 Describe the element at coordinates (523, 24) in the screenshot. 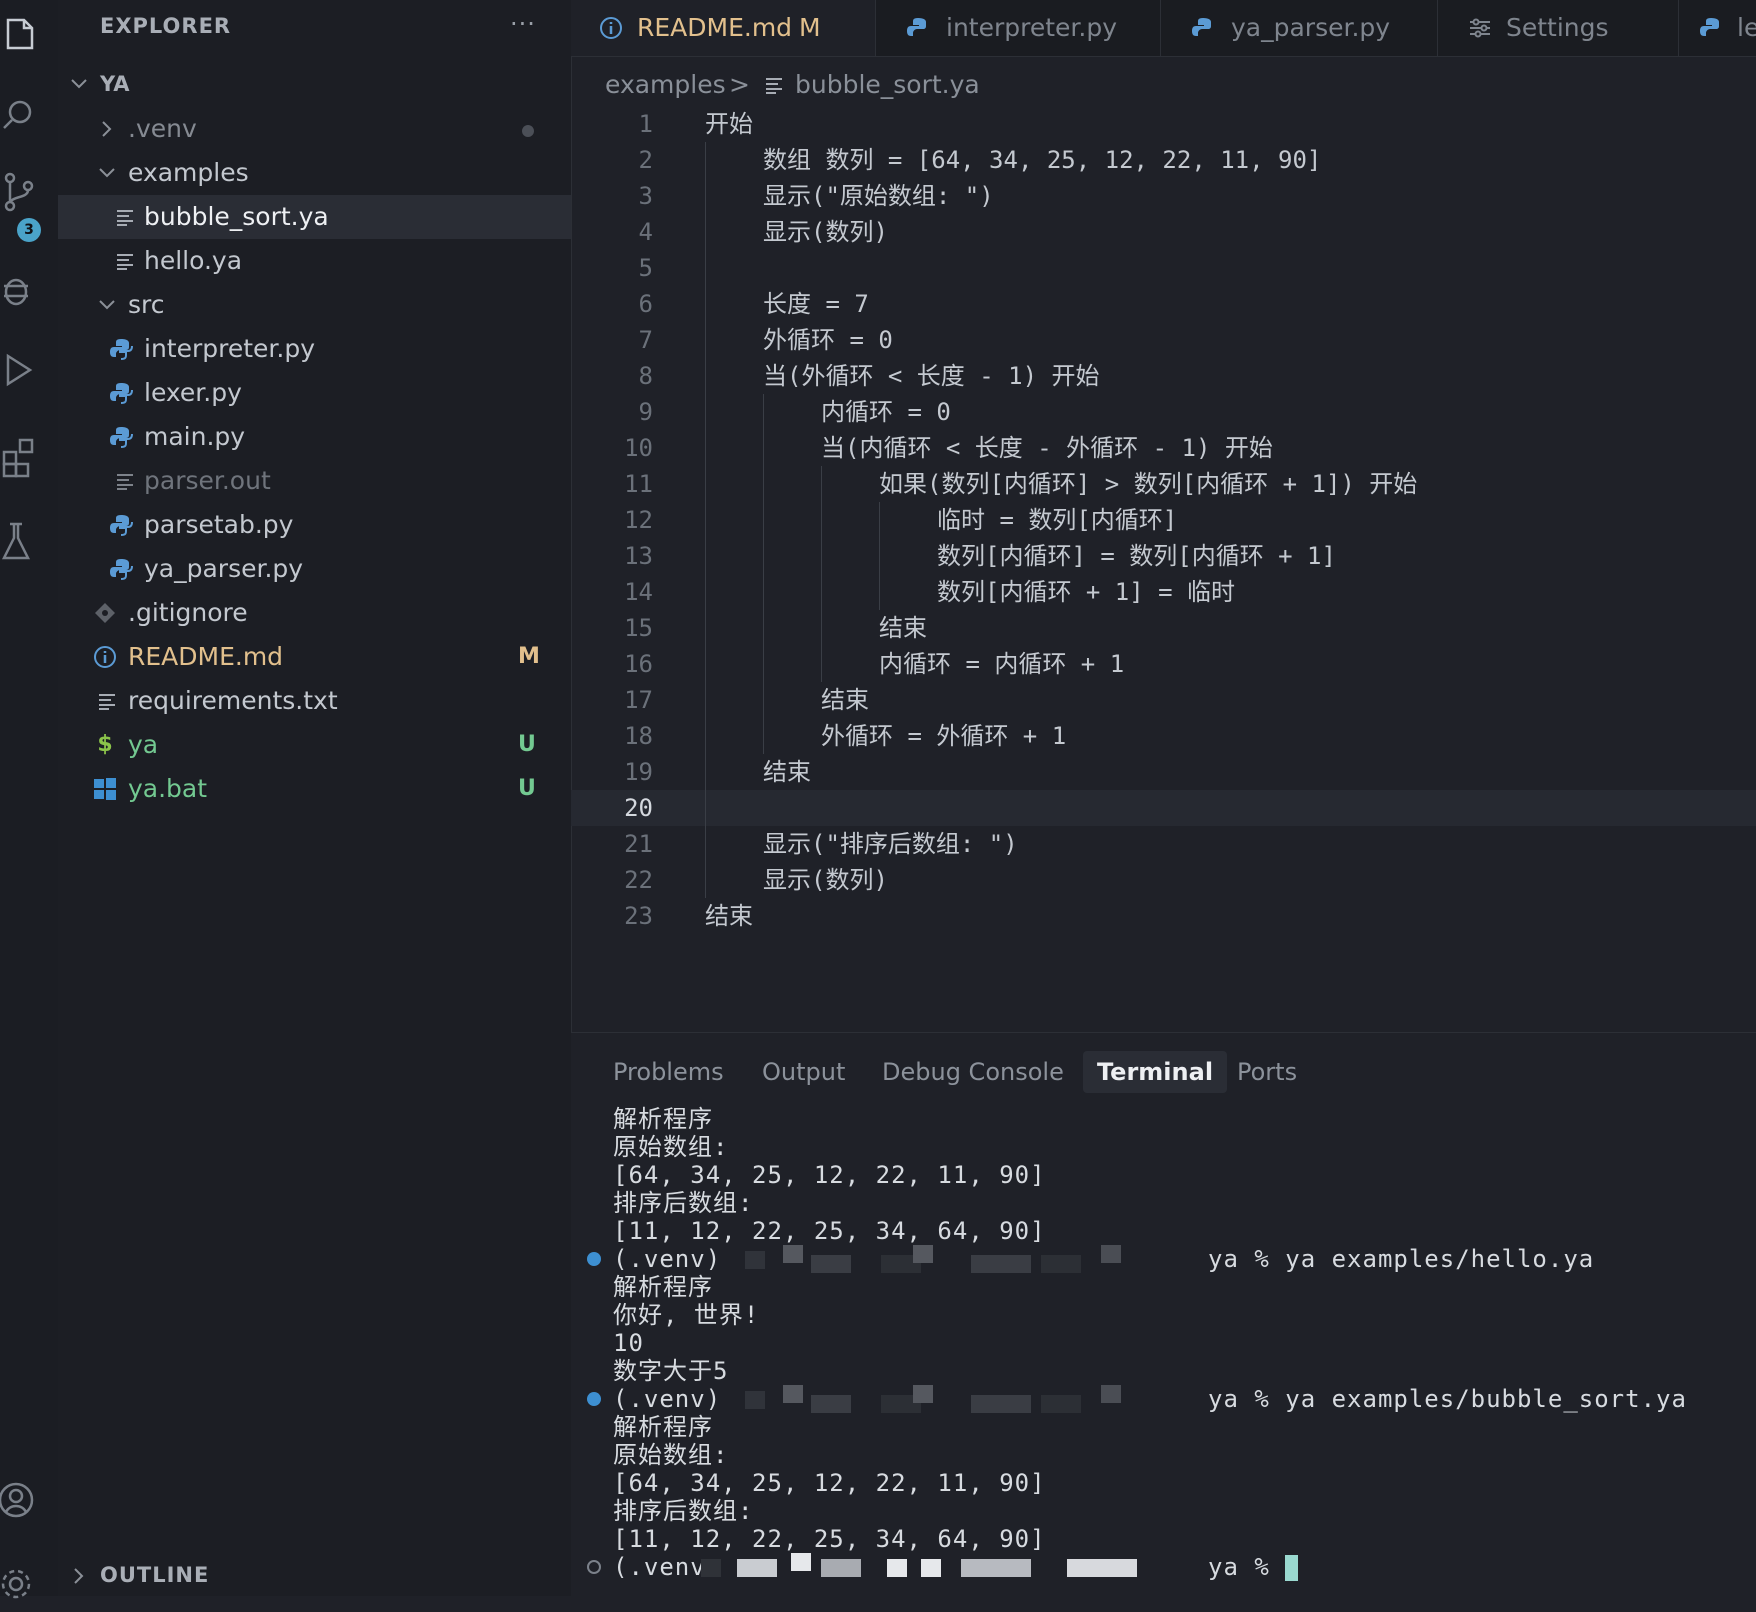

I see `more-actions-icon: ···` at that location.